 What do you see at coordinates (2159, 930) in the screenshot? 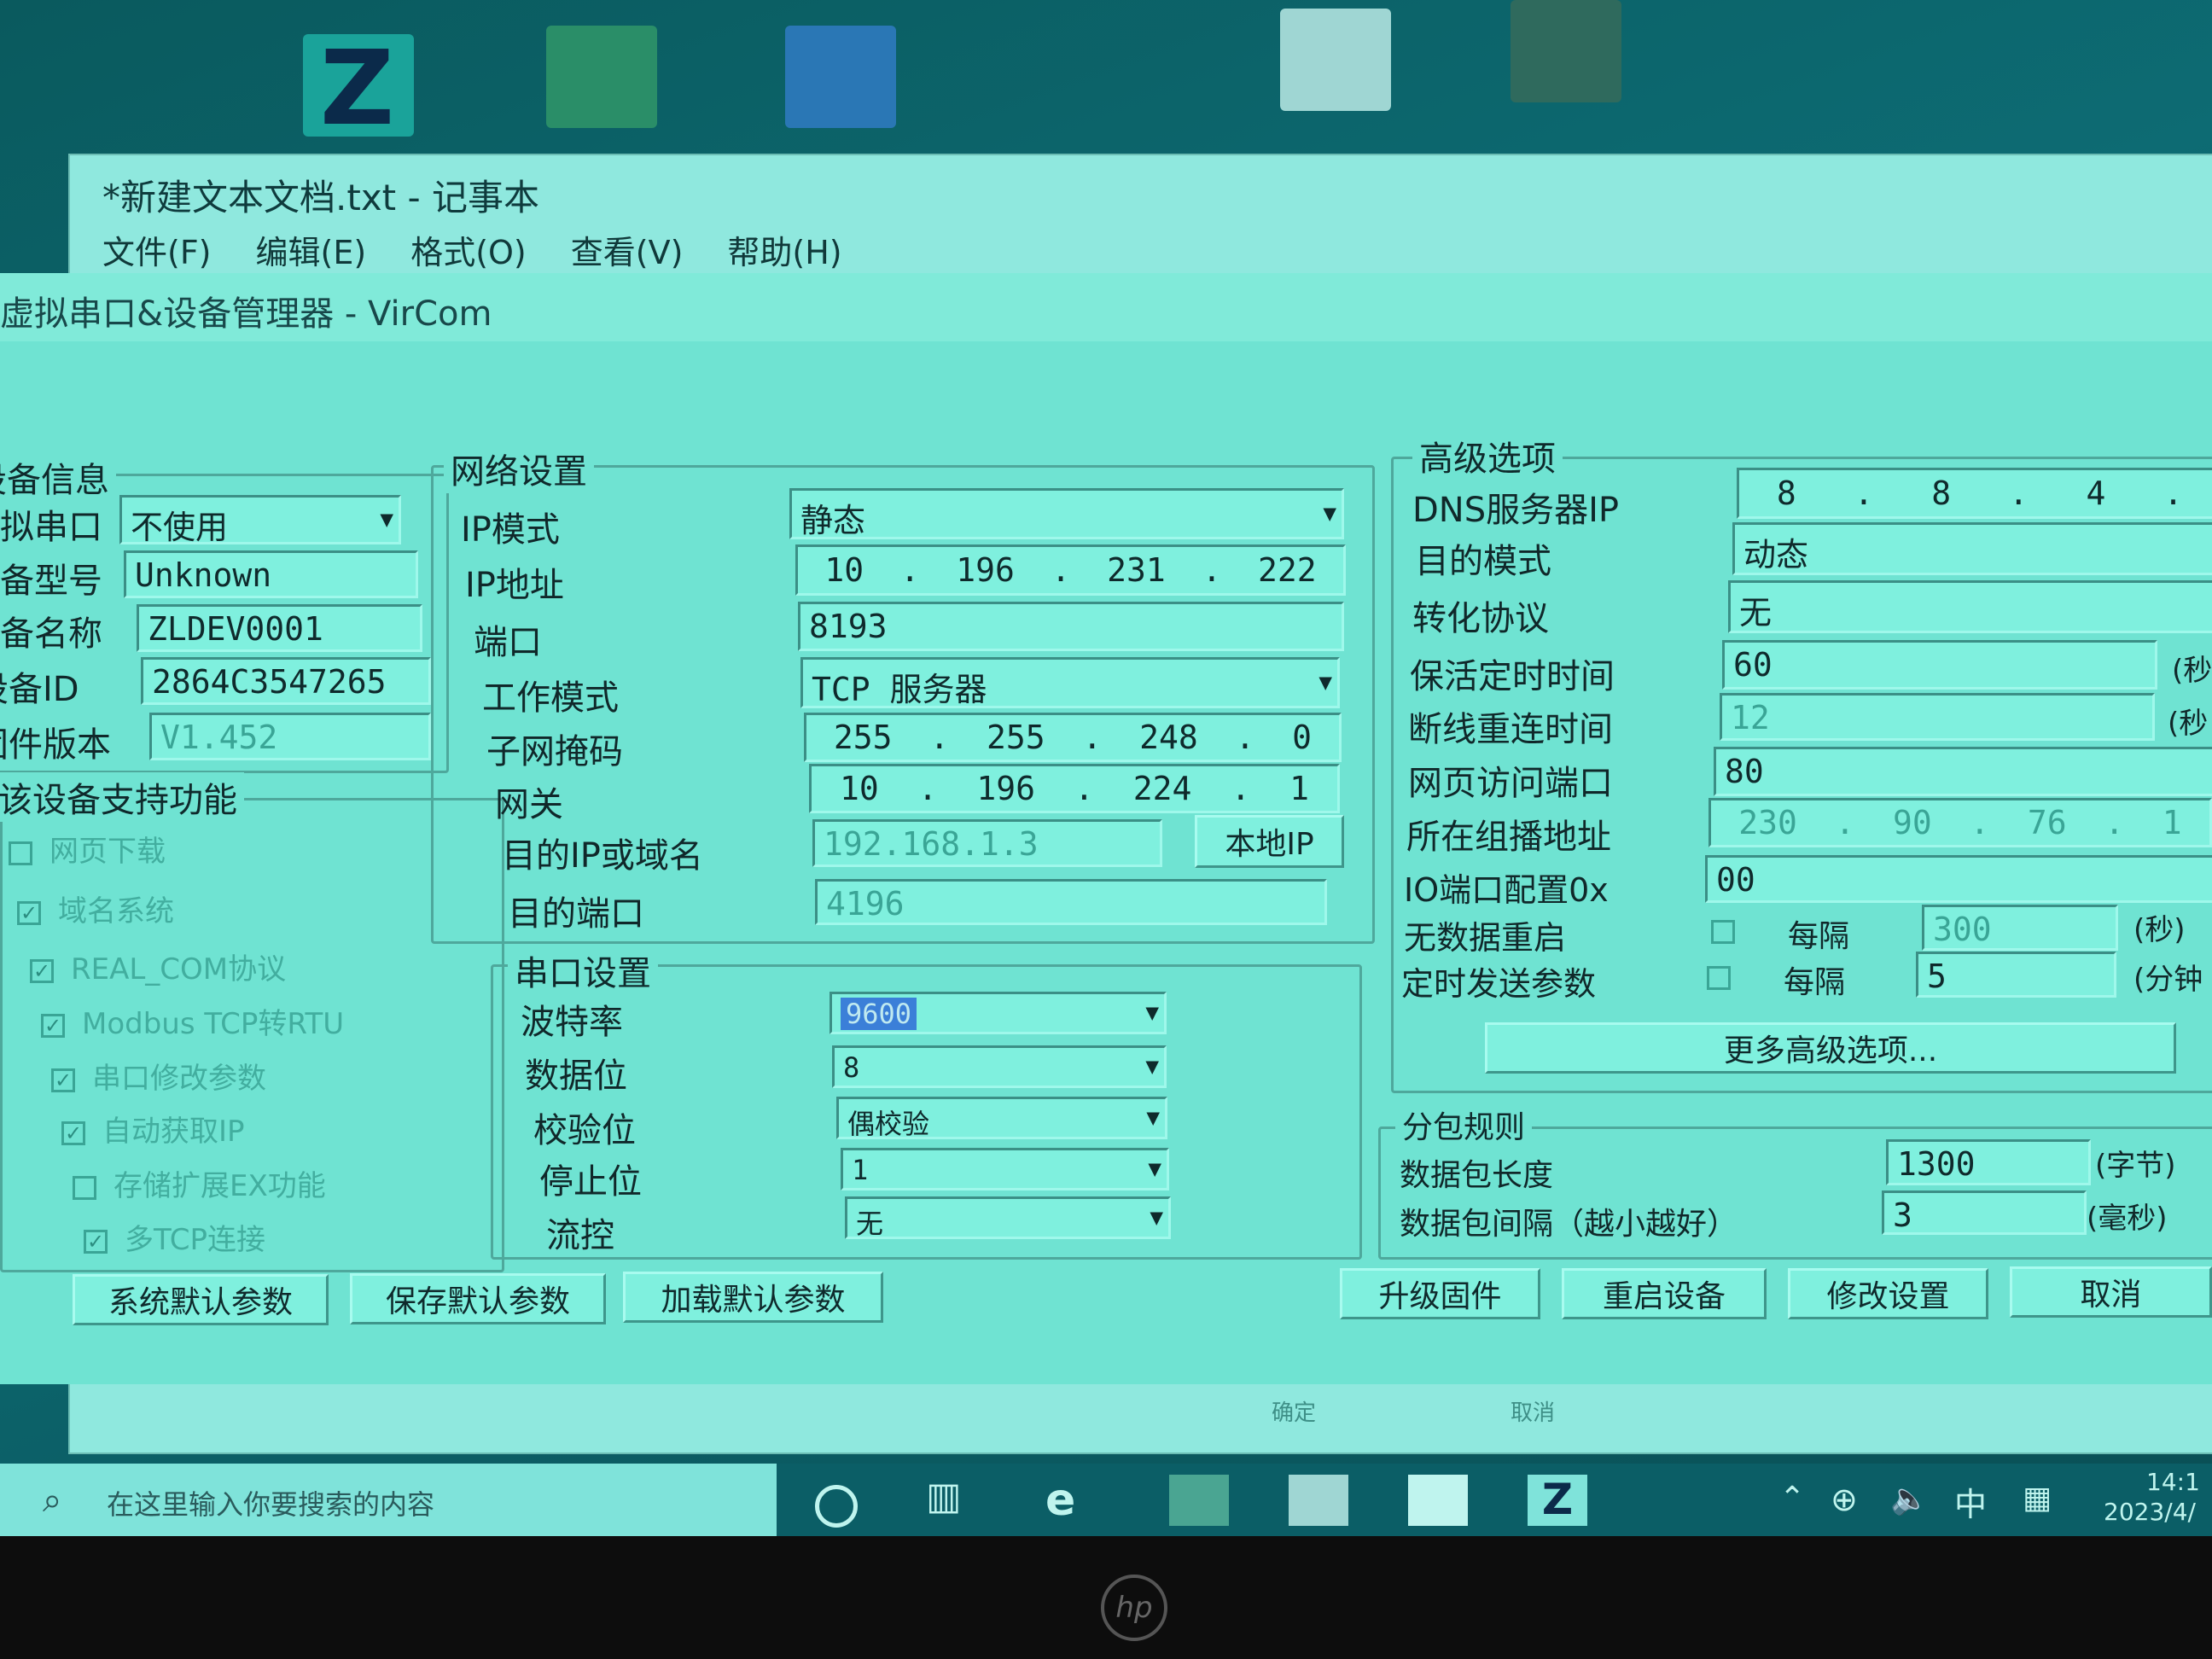
I see `nodata-unit: (秒)` at bounding box center [2159, 930].